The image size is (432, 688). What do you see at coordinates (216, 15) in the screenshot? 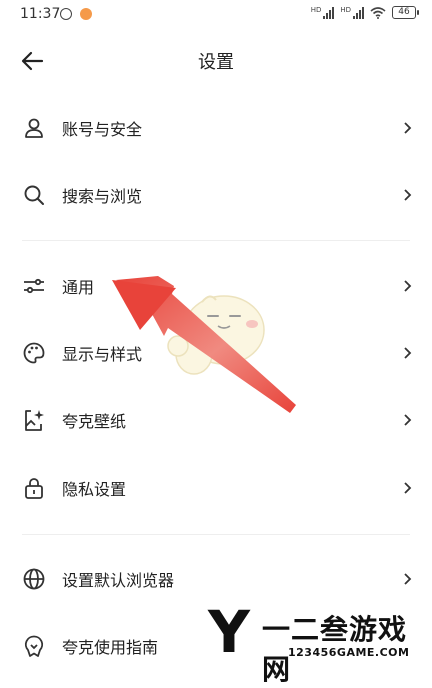
I see `status-bar: 11:37 HD HD 46` at bounding box center [216, 15].